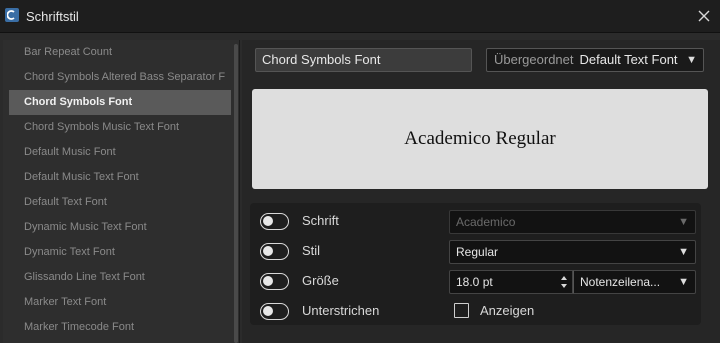  Describe the element at coordinates (274, 281) in the screenshot. I see `size-toggle` at that location.